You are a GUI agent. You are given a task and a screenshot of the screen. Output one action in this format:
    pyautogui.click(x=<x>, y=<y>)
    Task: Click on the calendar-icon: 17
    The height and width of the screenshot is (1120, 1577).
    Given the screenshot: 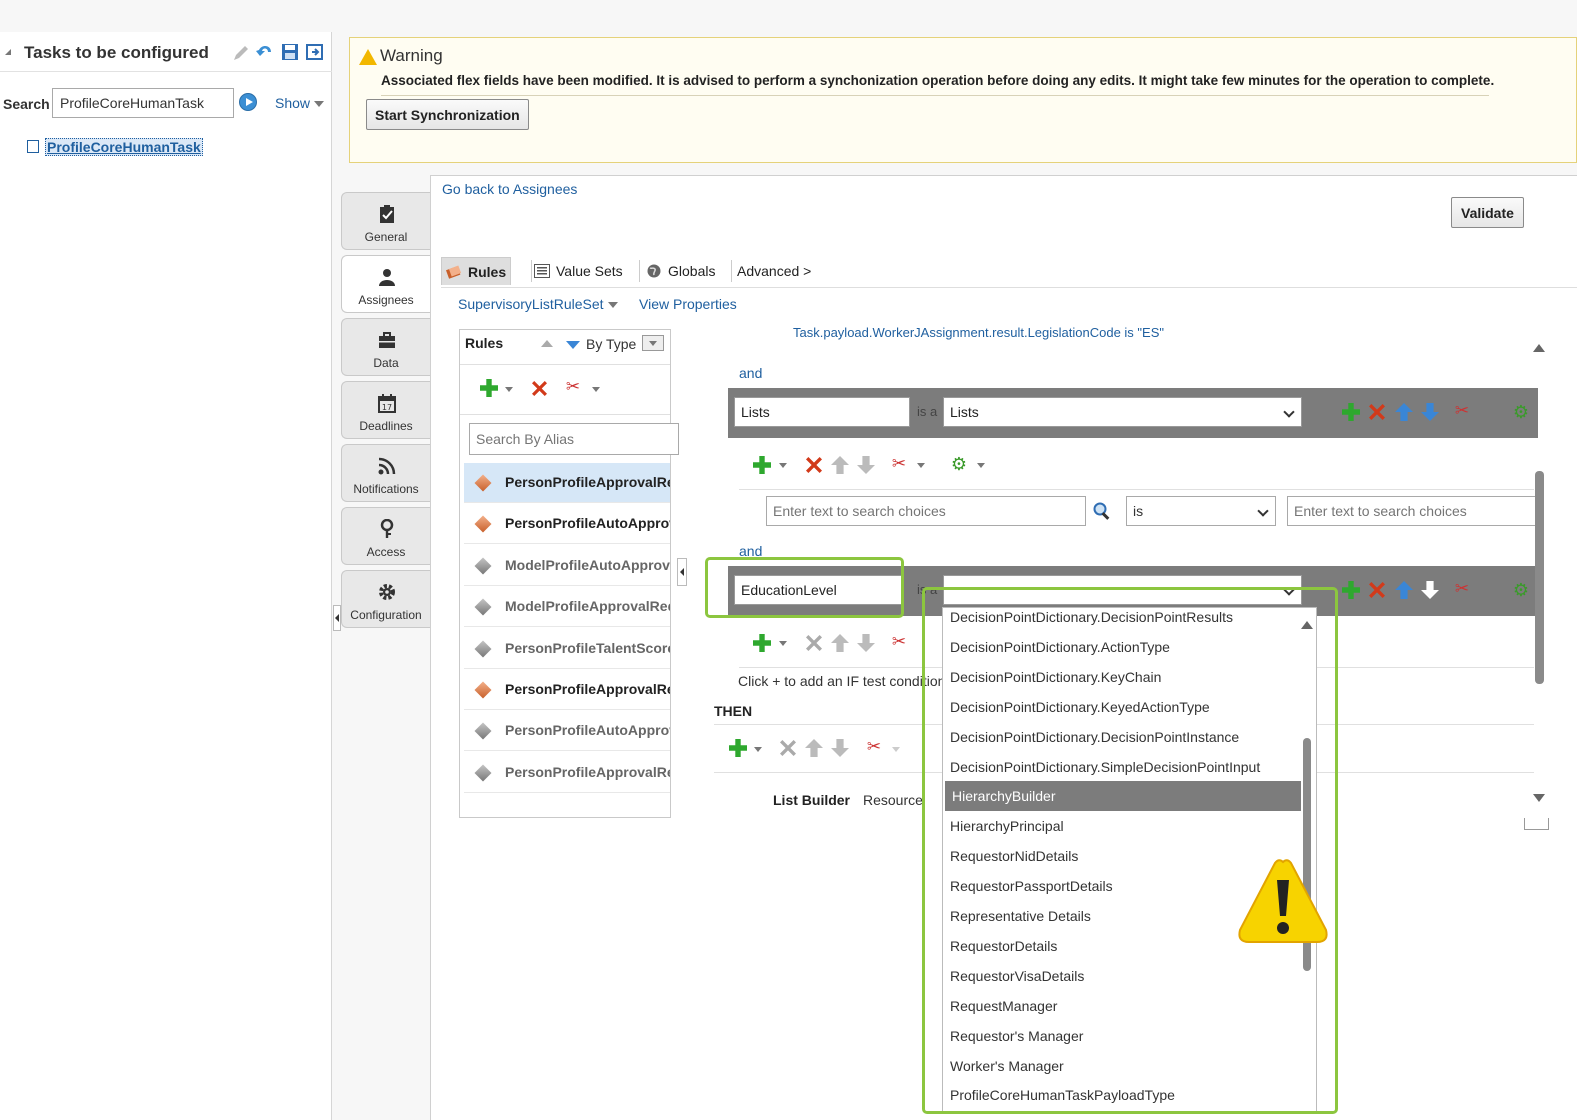 What is the action you would take?
    pyautogui.click(x=387, y=403)
    